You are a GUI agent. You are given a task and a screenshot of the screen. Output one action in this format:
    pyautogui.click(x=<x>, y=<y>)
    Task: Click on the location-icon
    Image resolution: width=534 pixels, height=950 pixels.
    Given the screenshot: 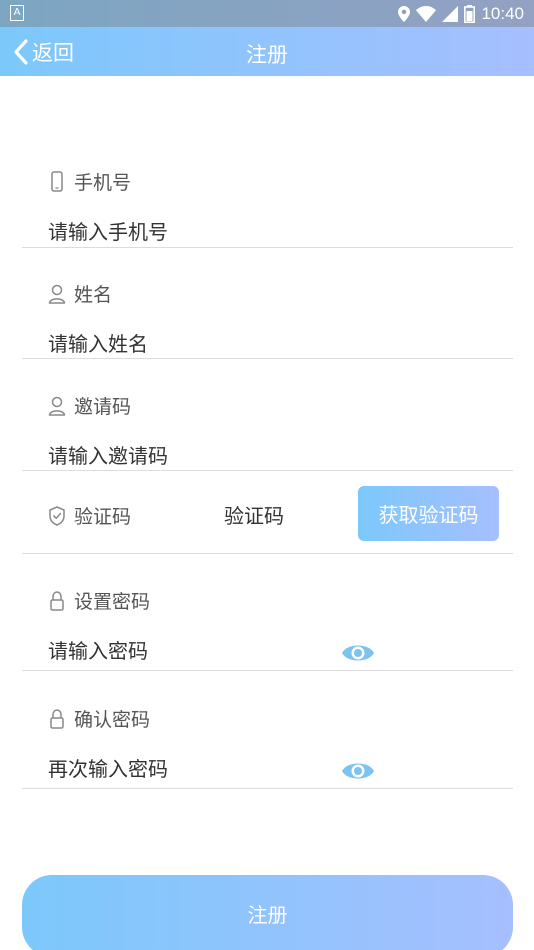 What is the action you would take?
    pyautogui.click(x=404, y=14)
    